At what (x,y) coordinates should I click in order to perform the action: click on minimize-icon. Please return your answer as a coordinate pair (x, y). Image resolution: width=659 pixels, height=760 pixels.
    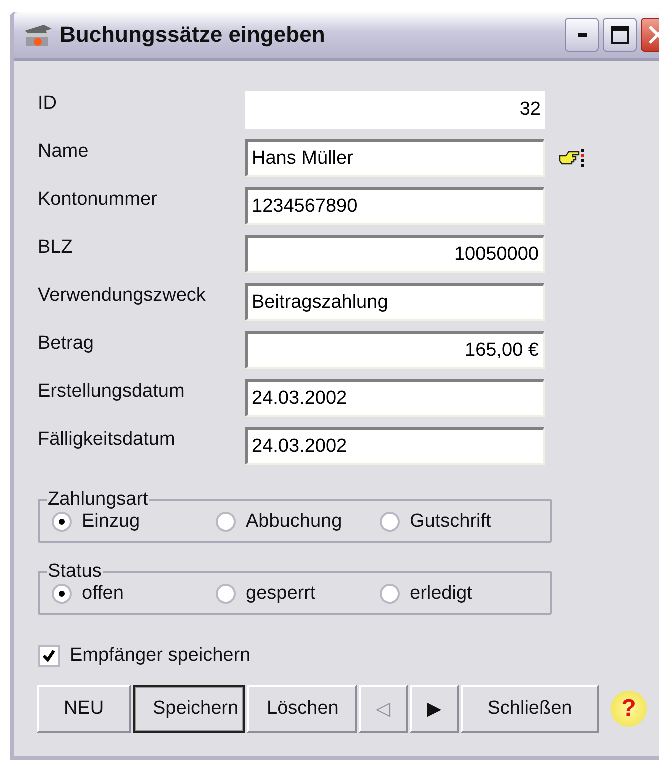
    Looking at the image, I should click on (582, 35).